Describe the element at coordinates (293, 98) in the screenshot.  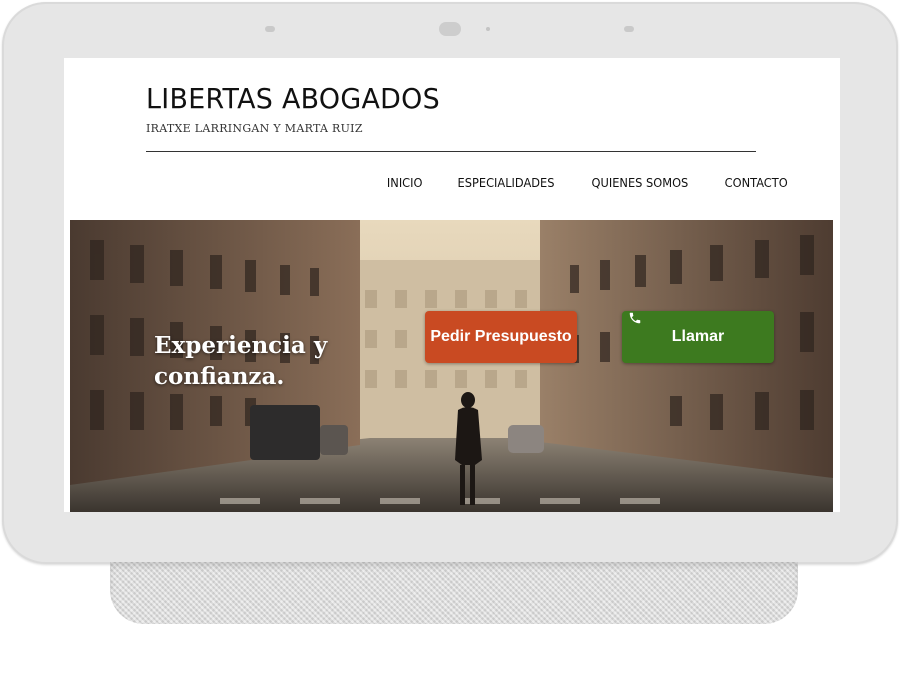
I see `site-title: LIBERTAS ABOGADOS` at that location.